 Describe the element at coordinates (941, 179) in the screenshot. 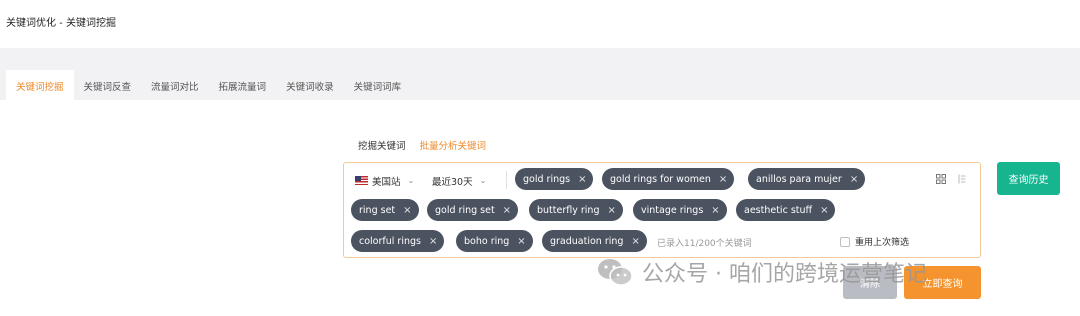

I see `grid-icon` at that location.